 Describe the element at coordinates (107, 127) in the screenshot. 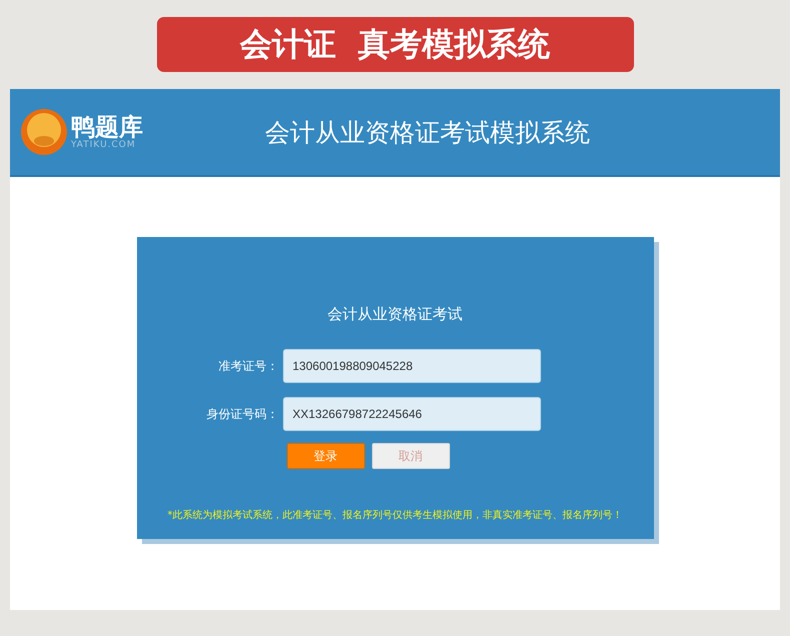

I see `logo-name: 鸭题库` at that location.